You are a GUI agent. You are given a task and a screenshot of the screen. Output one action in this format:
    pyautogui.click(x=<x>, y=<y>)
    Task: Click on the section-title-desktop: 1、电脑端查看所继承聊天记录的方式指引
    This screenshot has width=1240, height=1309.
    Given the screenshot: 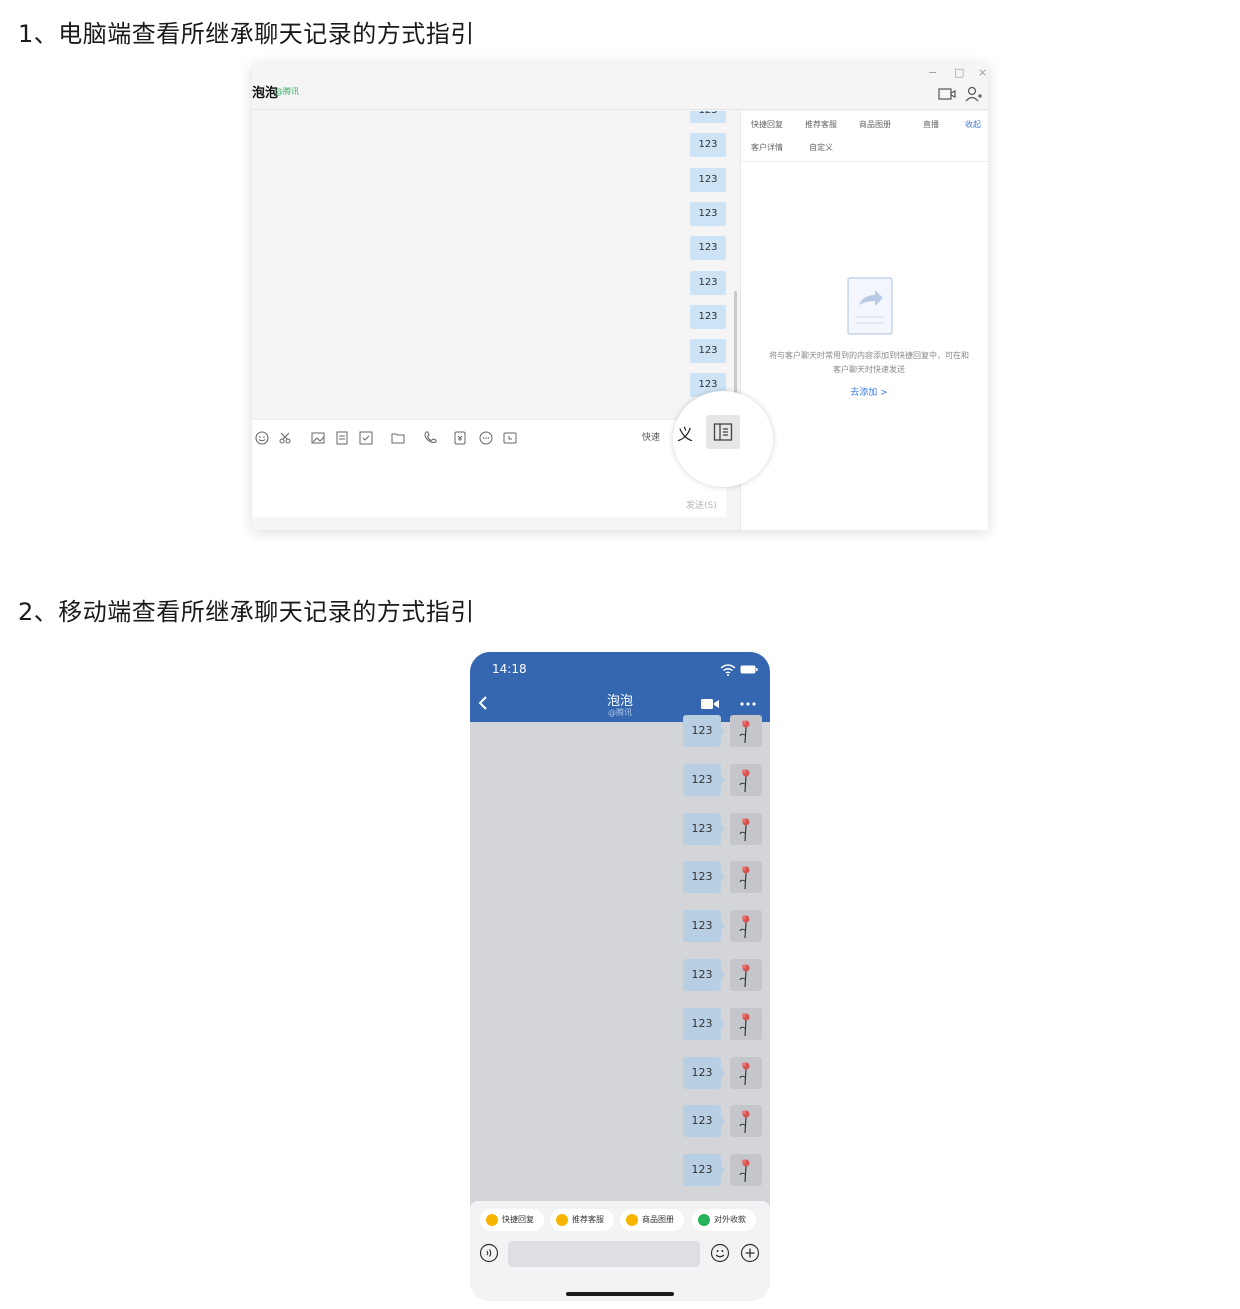 What is the action you would take?
    pyautogui.click(x=246, y=34)
    